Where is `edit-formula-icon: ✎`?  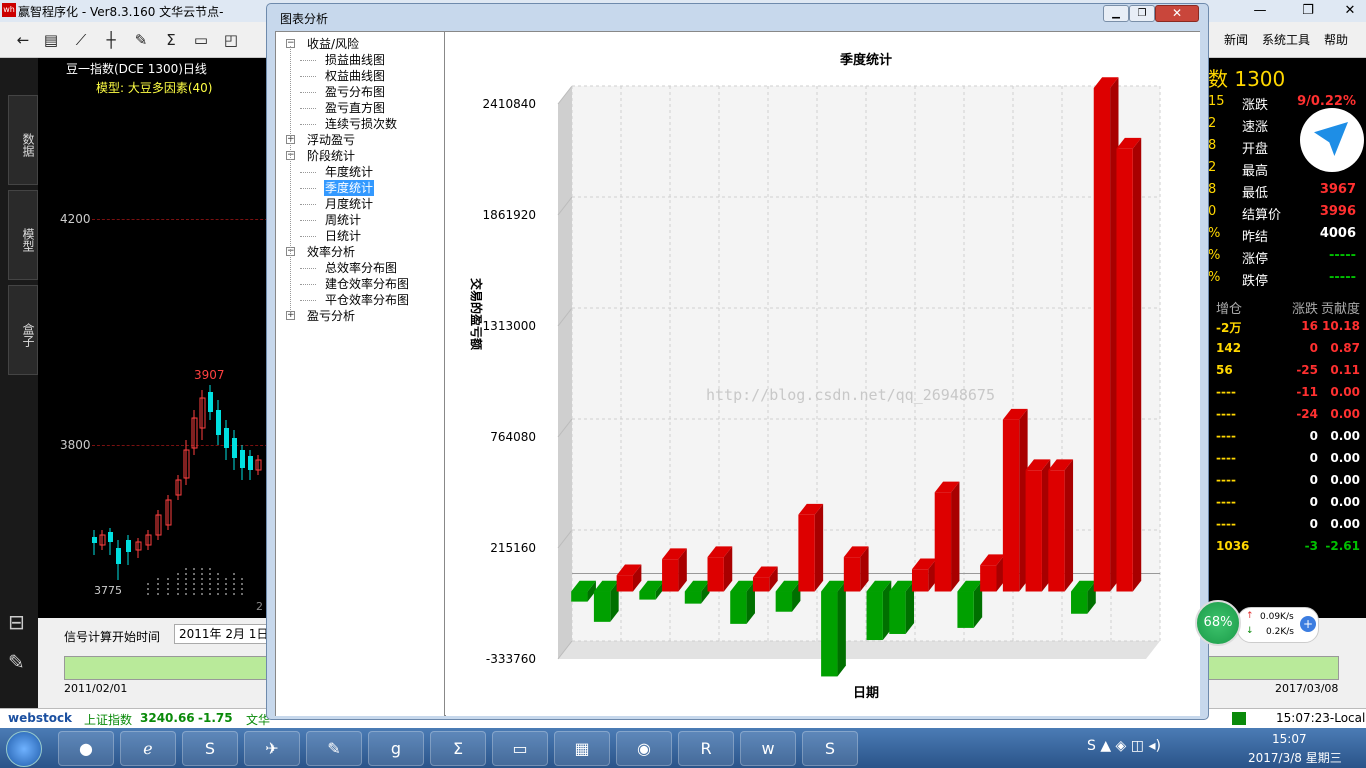 edit-formula-icon: ✎ is located at coordinates (141, 40).